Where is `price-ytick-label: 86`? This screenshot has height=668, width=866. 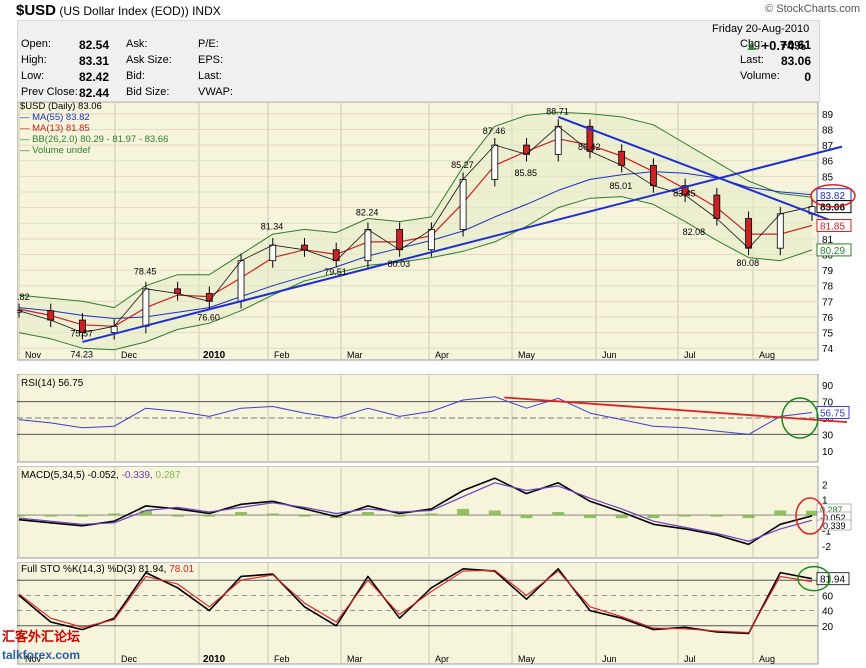 price-ytick-label: 86 is located at coordinates (828, 162).